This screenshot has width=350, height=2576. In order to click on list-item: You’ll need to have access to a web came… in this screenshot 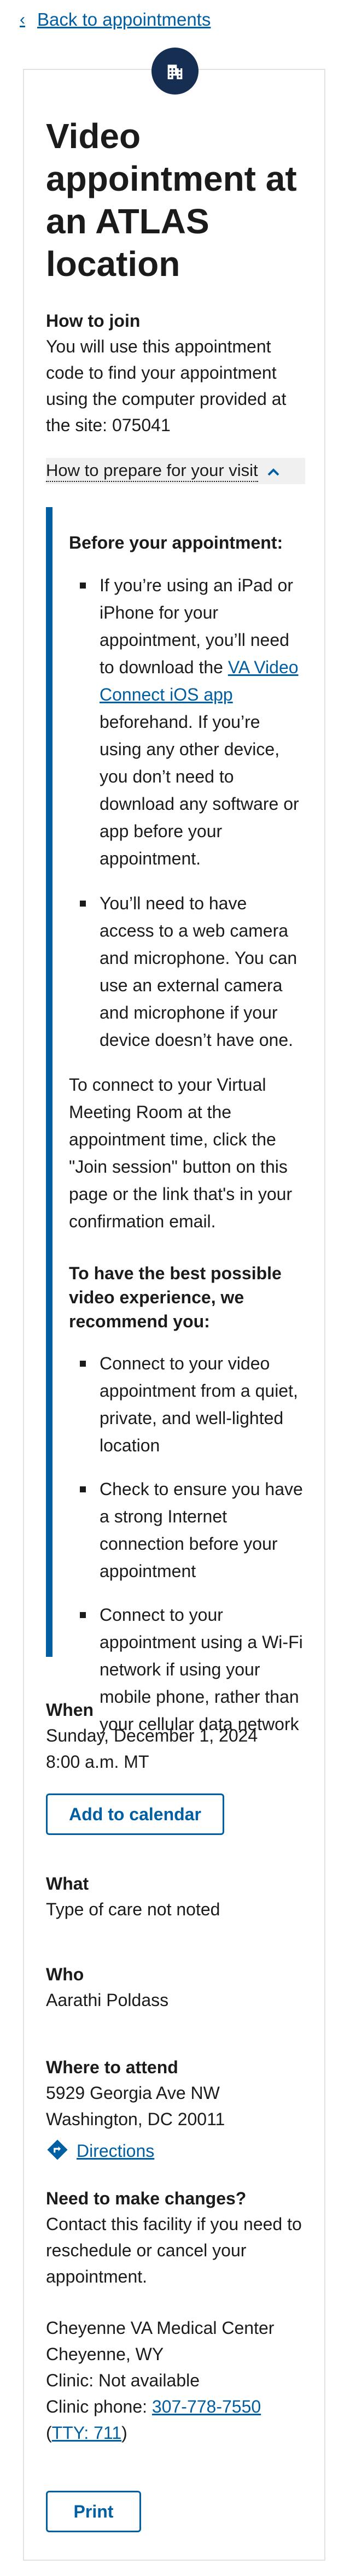, I will do `click(186, 972)`.